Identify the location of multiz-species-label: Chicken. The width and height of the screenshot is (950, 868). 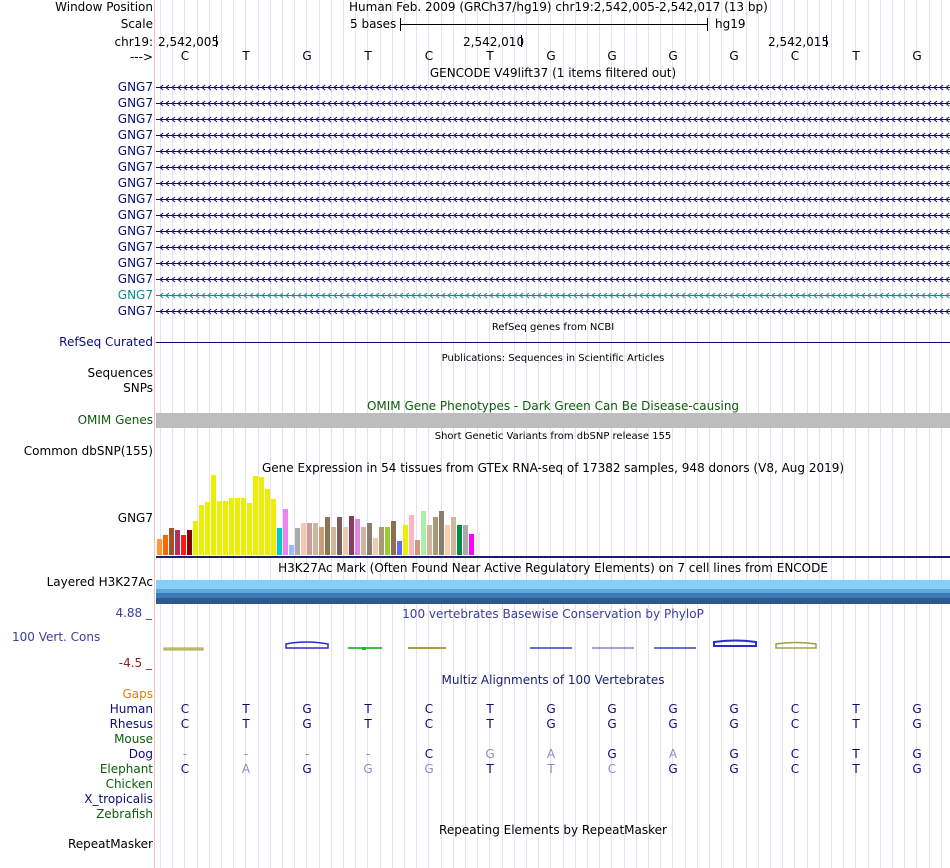
(129, 784).